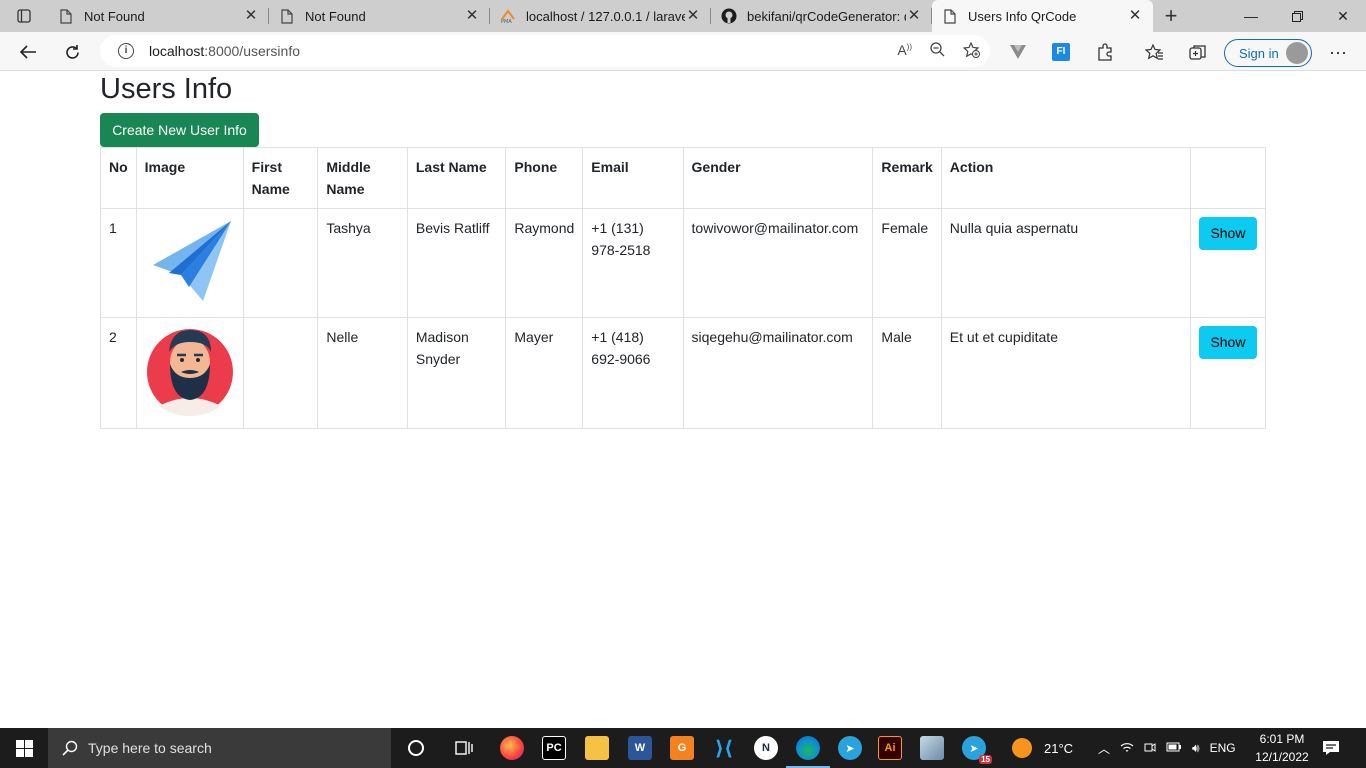 Image resolution: width=1366 pixels, height=768 pixels. Describe the element at coordinates (158, 16) in the screenshot. I see `browser-tab-1: Not Found ✕` at that location.